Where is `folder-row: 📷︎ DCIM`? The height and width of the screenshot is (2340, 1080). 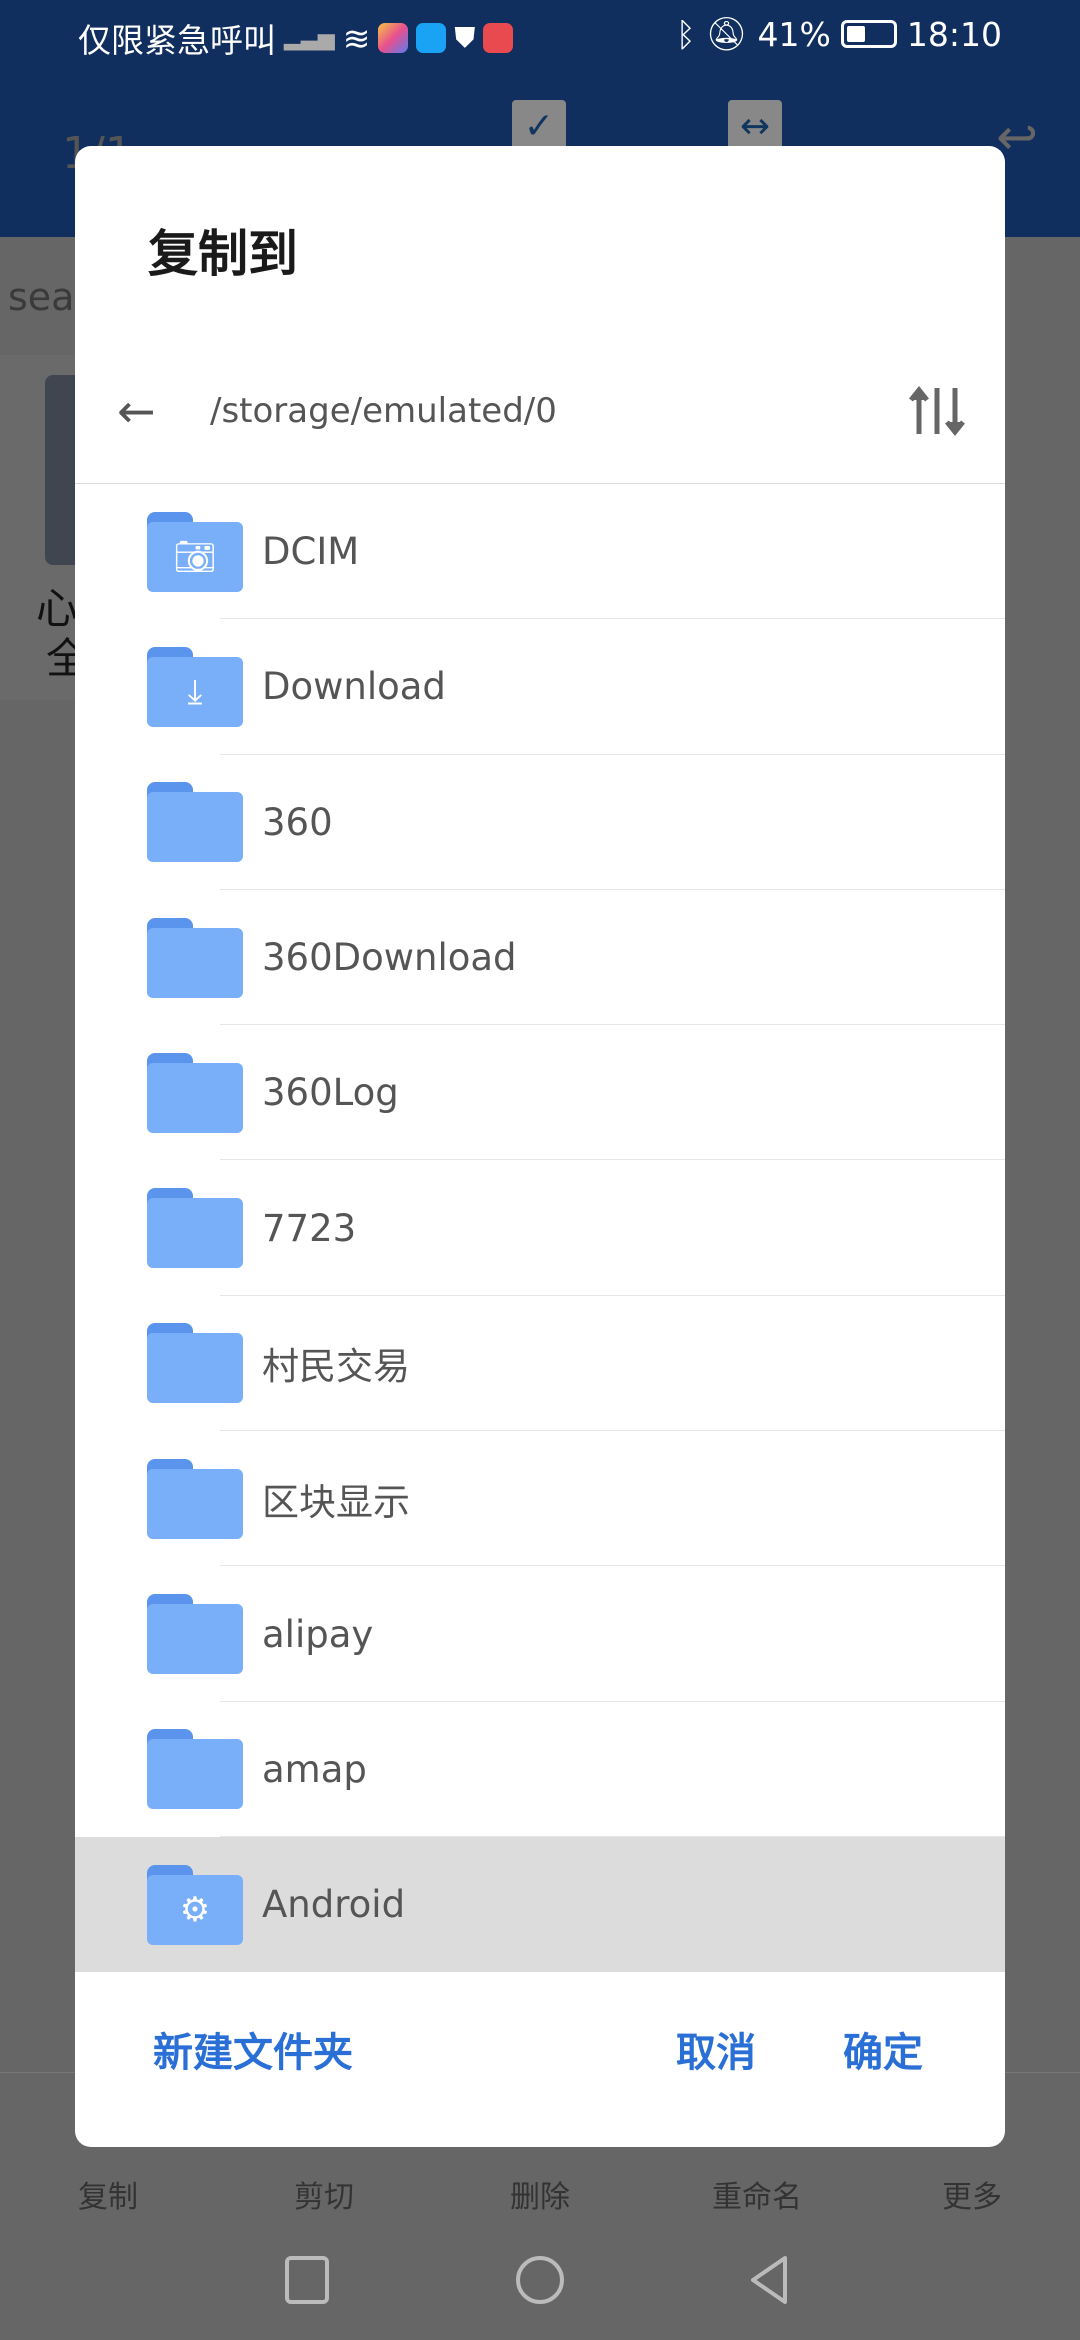 folder-row: 📷︎ DCIM is located at coordinates (540, 552).